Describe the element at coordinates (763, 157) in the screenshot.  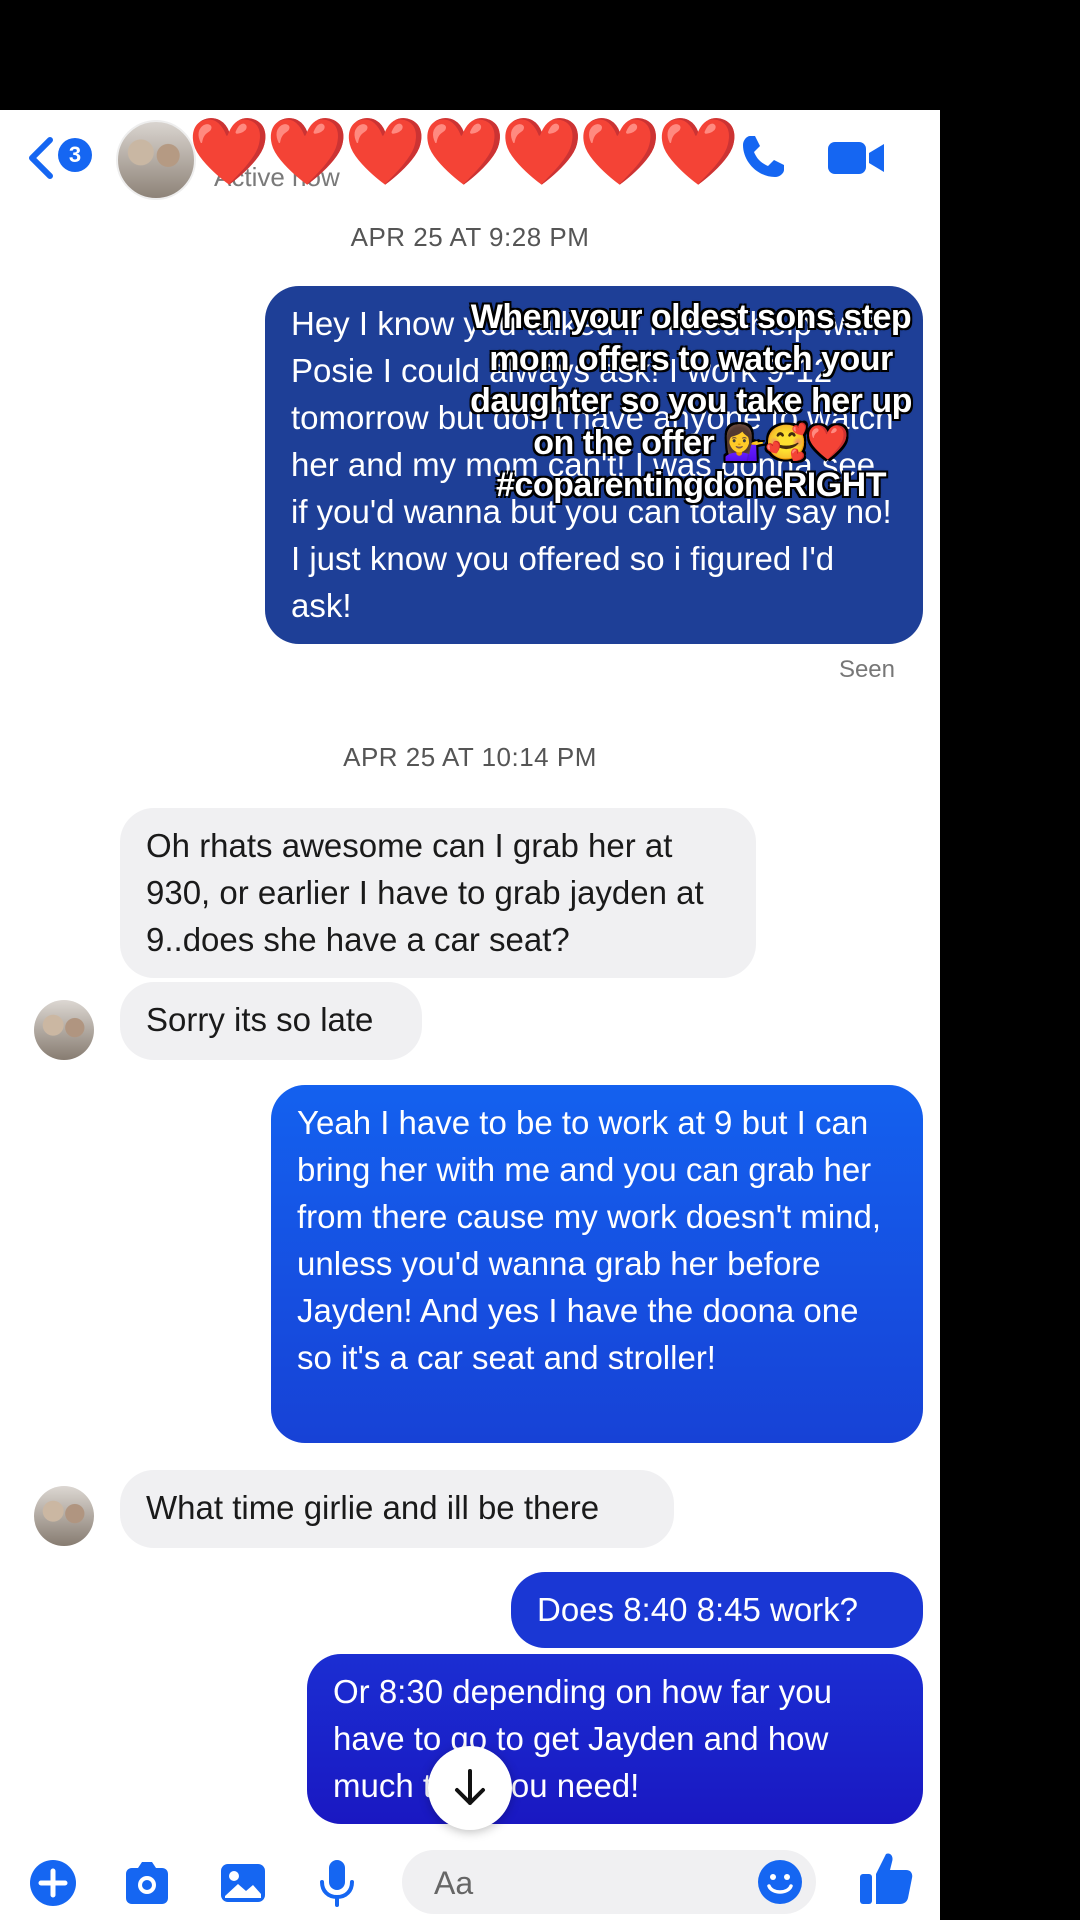
I see `phone-call-icon` at that location.